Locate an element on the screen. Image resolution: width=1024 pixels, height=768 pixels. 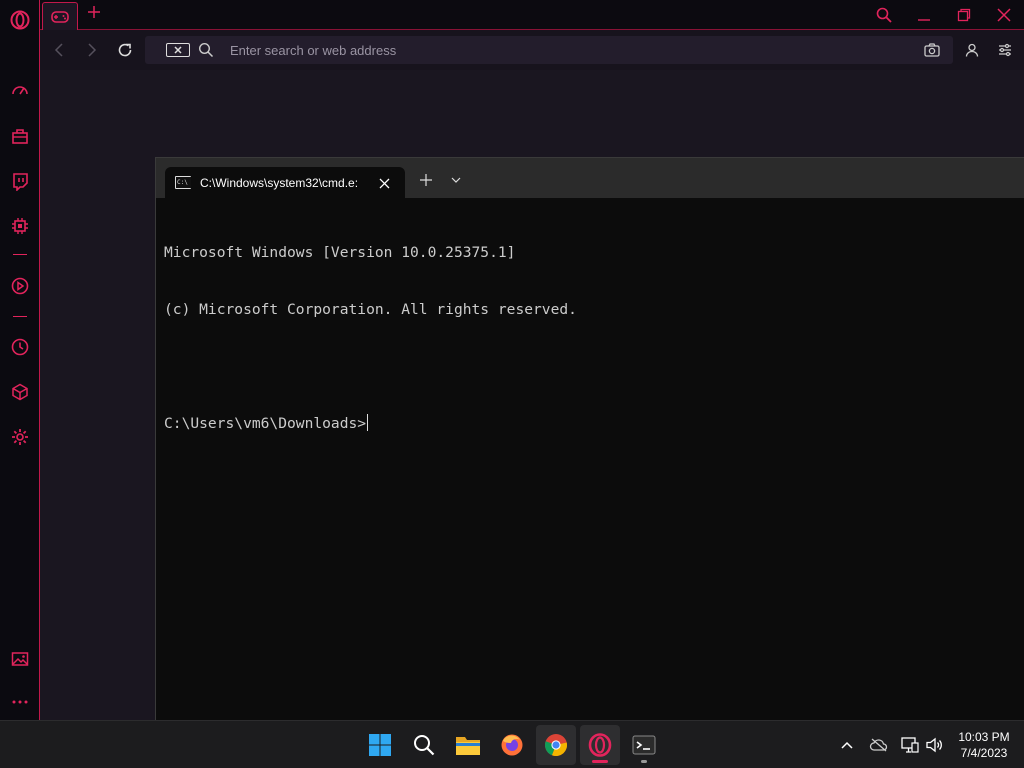
gamepad-icon is located at coordinates (60, 16).